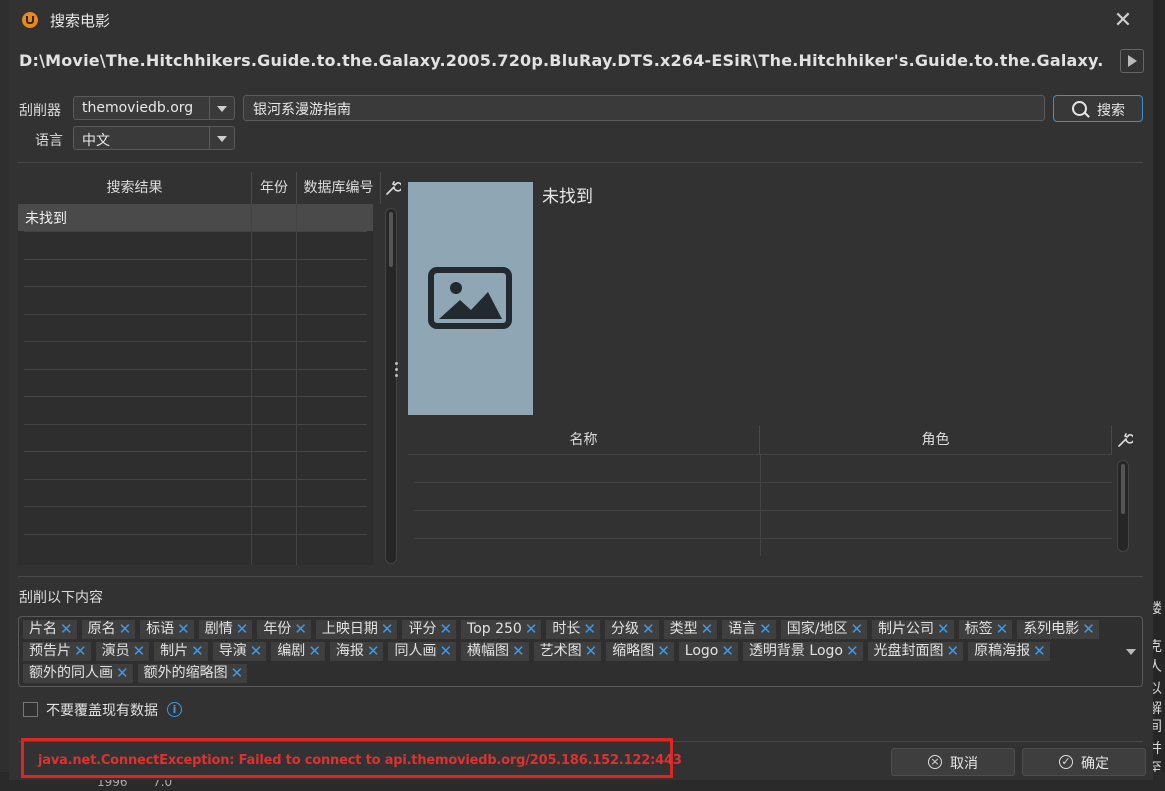 Image resolution: width=1165 pixels, height=791 pixels. I want to click on scrape-tag: Top 250 ✕, so click(501, 629).